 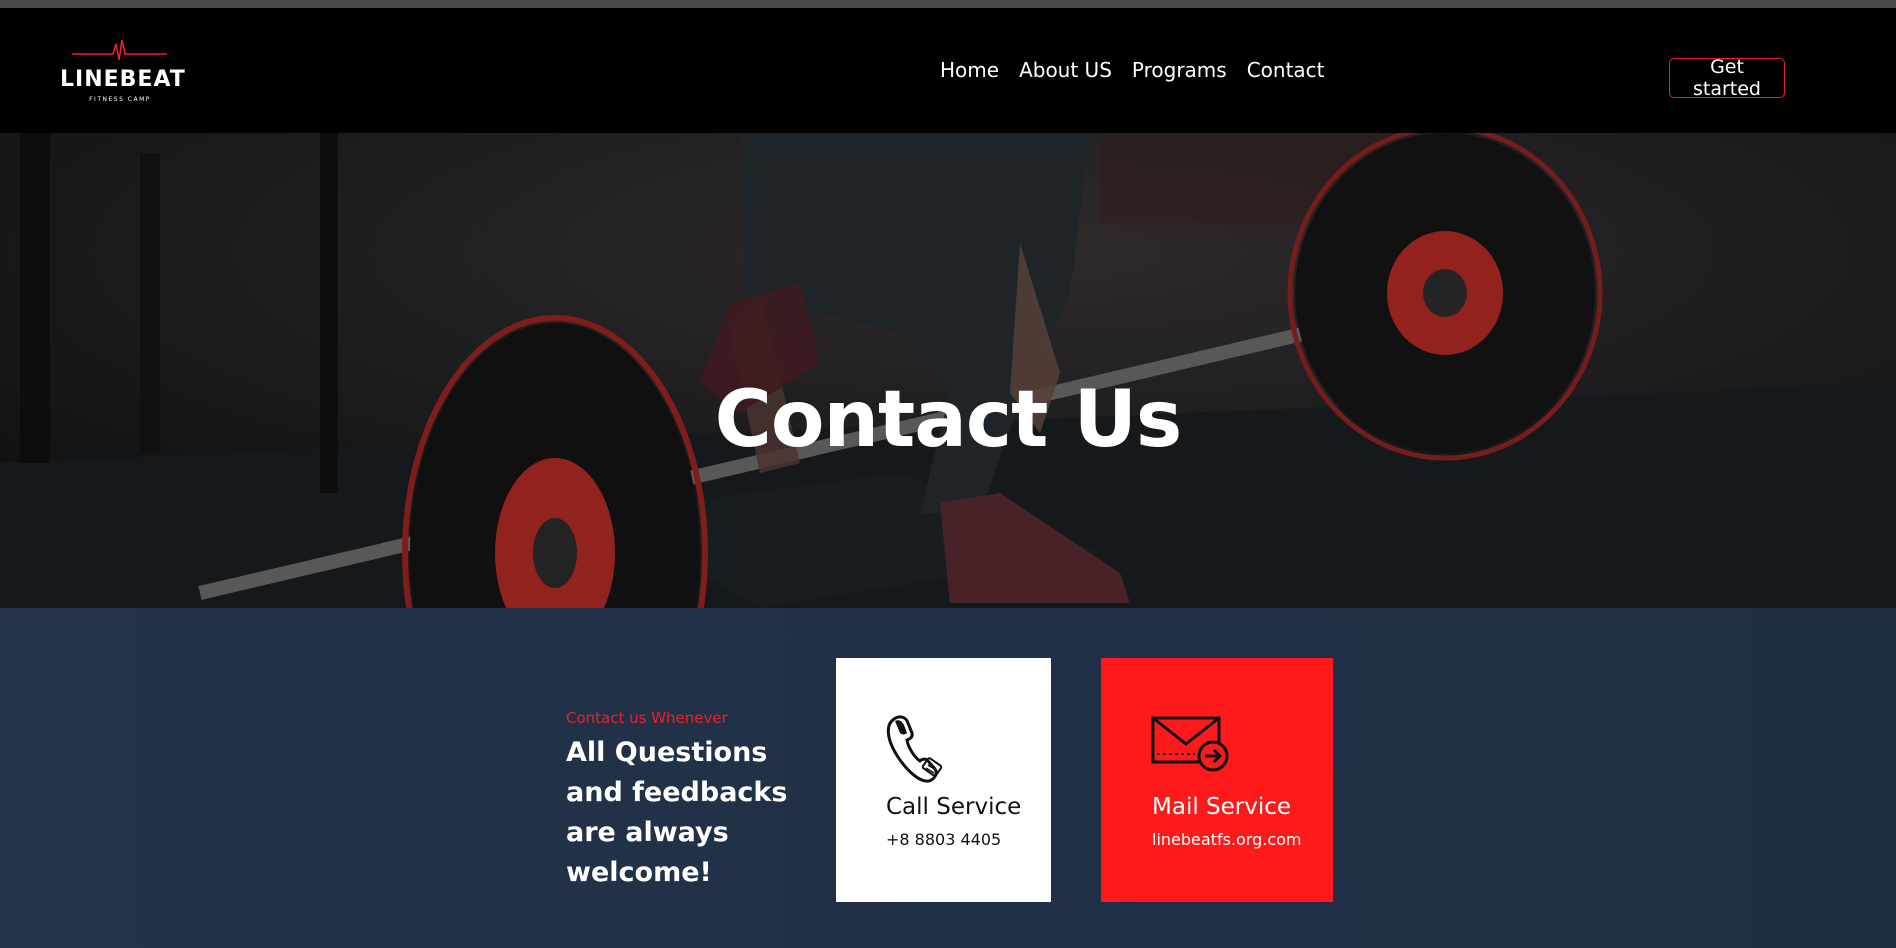 What do you see at coordinates (1190, 744) in the screenshot?
I see `mail-icon` at bounding box center [1190, 744].